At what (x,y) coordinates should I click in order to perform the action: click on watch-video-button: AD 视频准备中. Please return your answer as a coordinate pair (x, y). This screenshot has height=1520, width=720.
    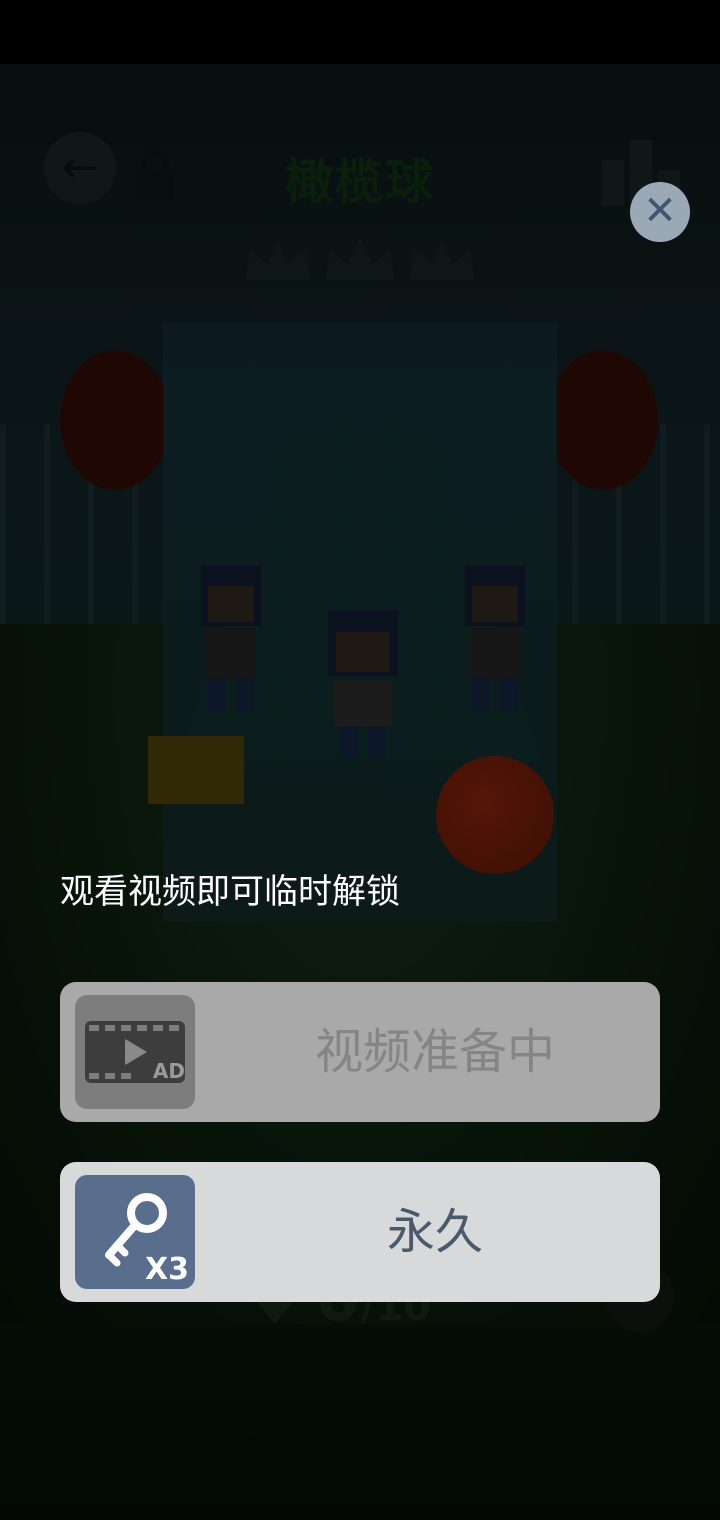
    Looking at the image, I should click on (360, 1052).